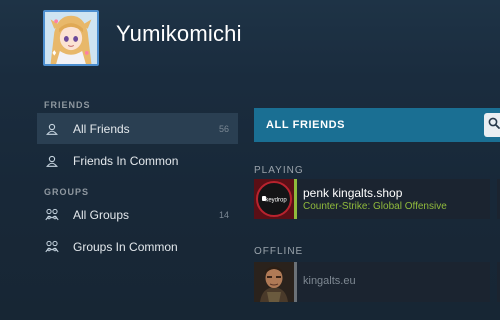 Image resolution: width=500 pixels, height=320 pixels. Describe the element at coordinates (101, 214) in the screenshot. I see `sidebar-item-label: All Groups` at that location.